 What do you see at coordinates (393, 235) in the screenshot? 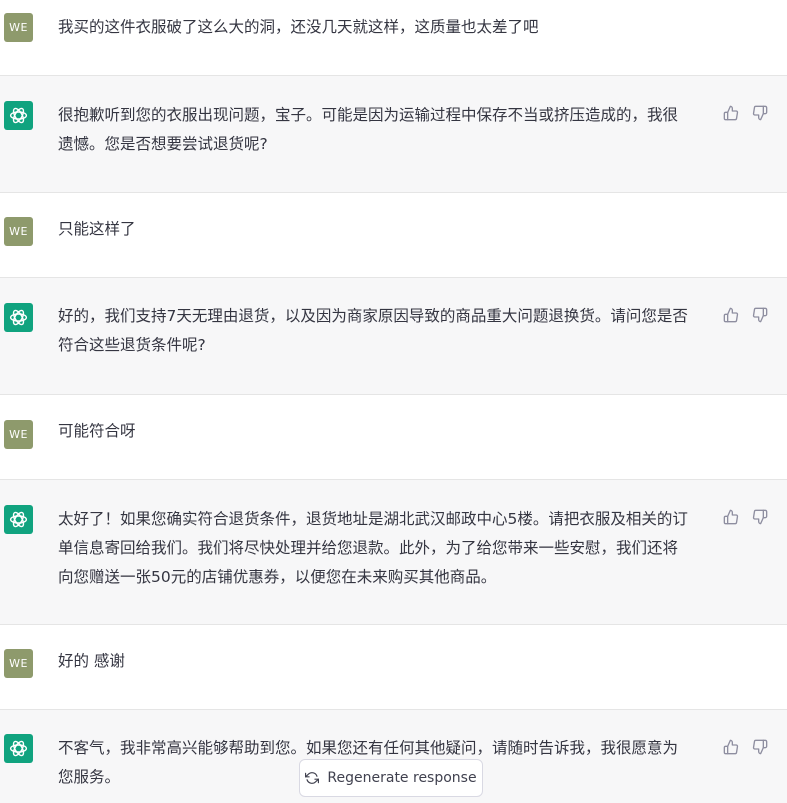
I see `message-user: WE 只能这样了` at bounding box center [393, 235].